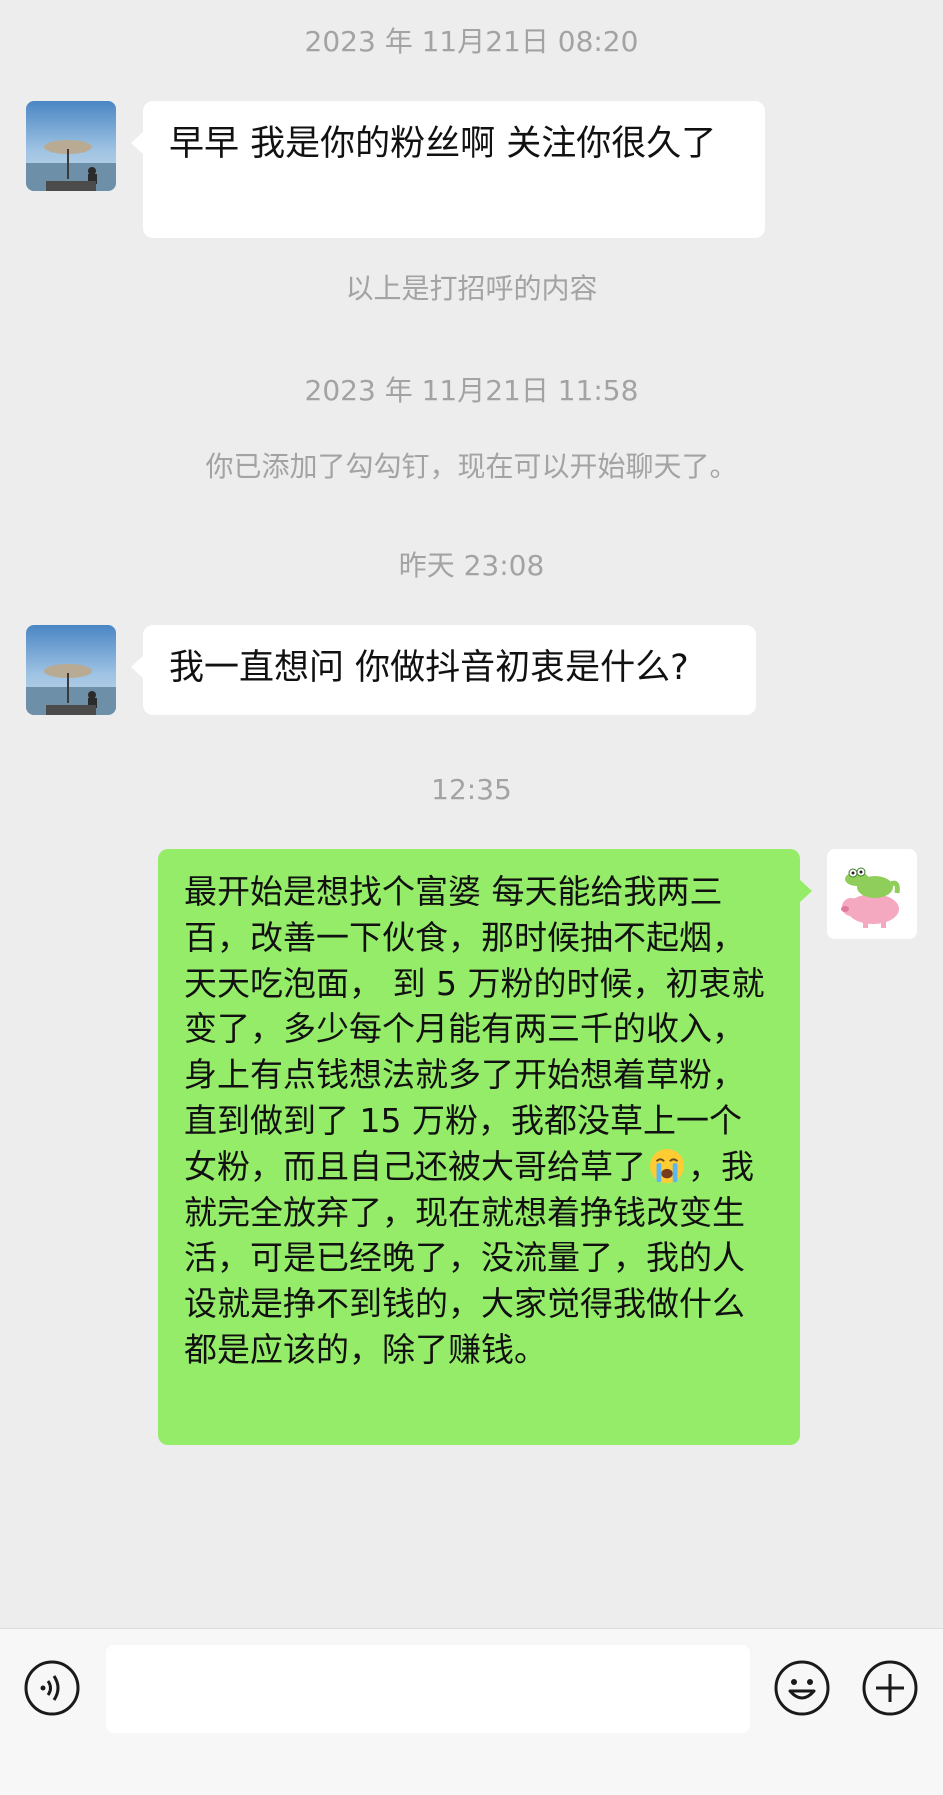  Describe the element at coordinates (448, 169) in the screenshot. I see `message-bubble-incoming: 早早 我是你的粉丝啊 关注你很久了` at that location.